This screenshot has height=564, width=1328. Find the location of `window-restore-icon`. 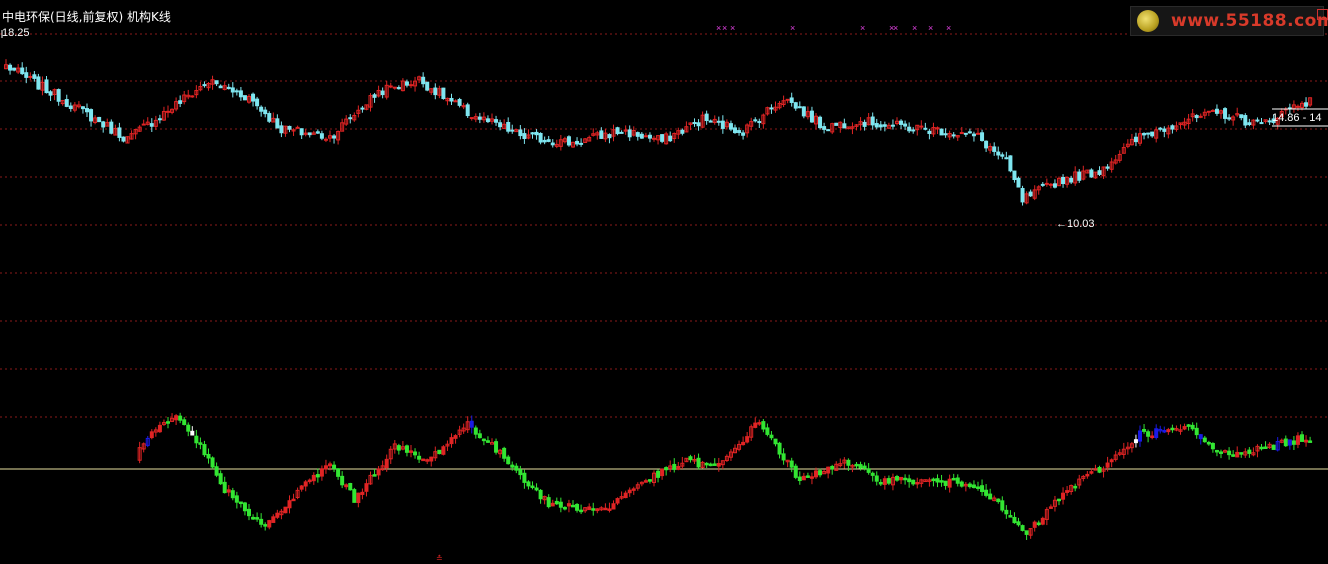

window-restore-icon is located at coordinates (1322, 14).